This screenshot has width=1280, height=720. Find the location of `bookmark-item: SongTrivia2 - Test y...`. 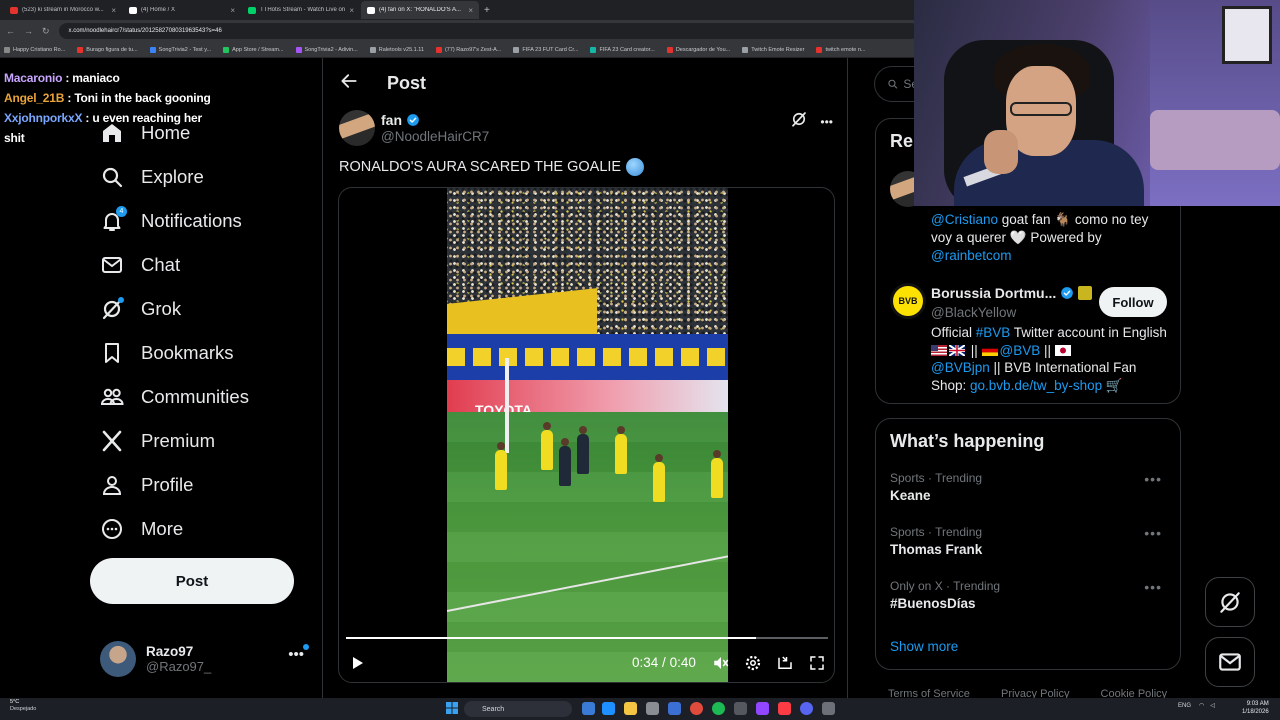

bookmark-item: SongTrivia2 - Test y... is located at coordinates (180, 49).